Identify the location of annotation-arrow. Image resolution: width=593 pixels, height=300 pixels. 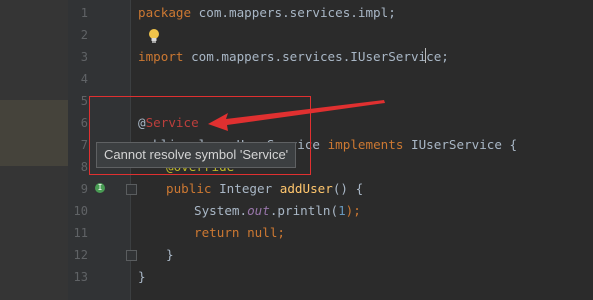
(296, 115).